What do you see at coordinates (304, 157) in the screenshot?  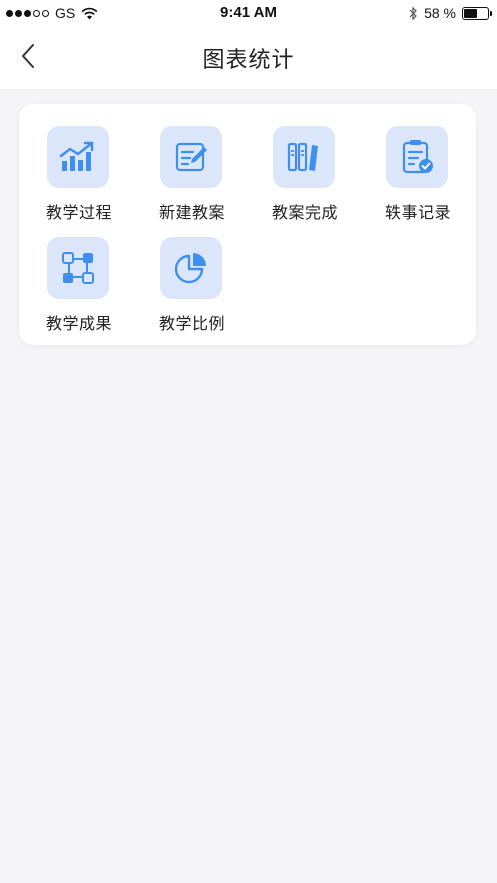 I see `books-icon` at bounding box center [304, 157].